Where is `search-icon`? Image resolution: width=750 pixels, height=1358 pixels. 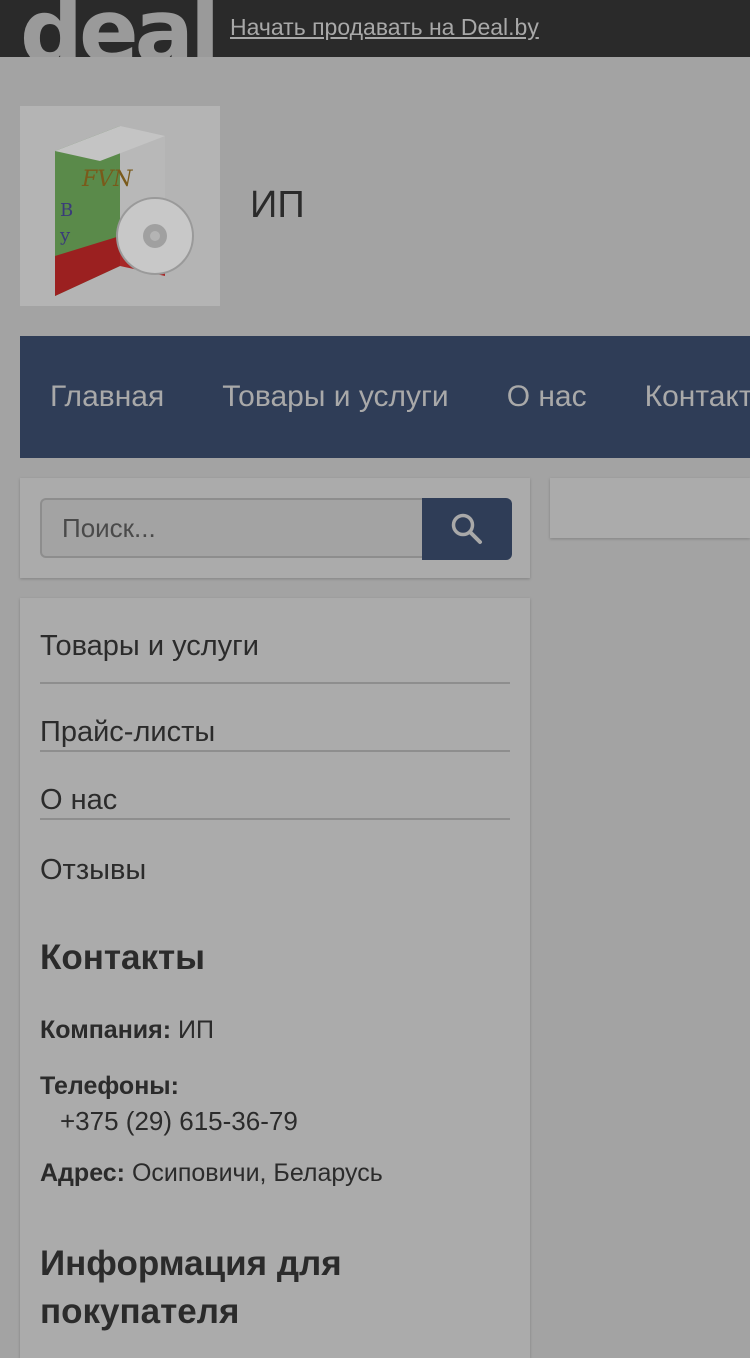
search-icon is located at coordinates (466, 528).